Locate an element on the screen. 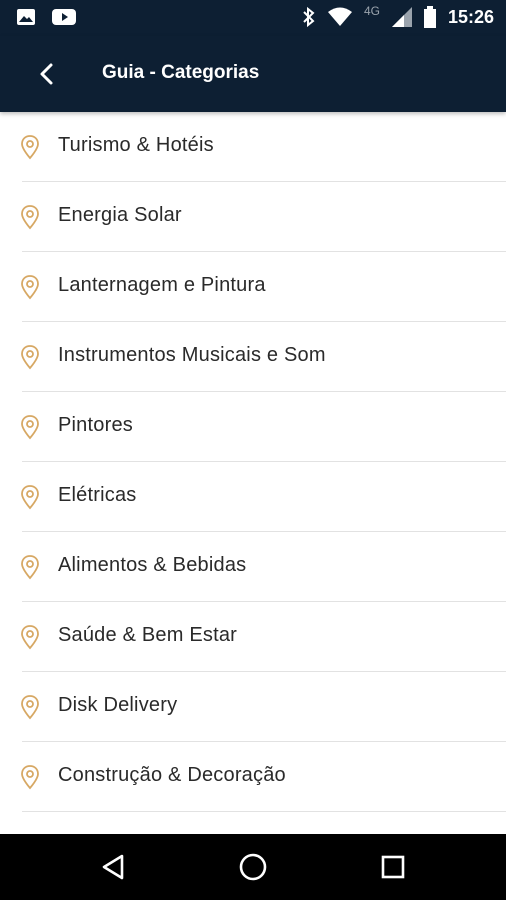 Image resolution: width=506 pixels, height=900 pixels. network-type: 4G is located at coordinates (371, 11).